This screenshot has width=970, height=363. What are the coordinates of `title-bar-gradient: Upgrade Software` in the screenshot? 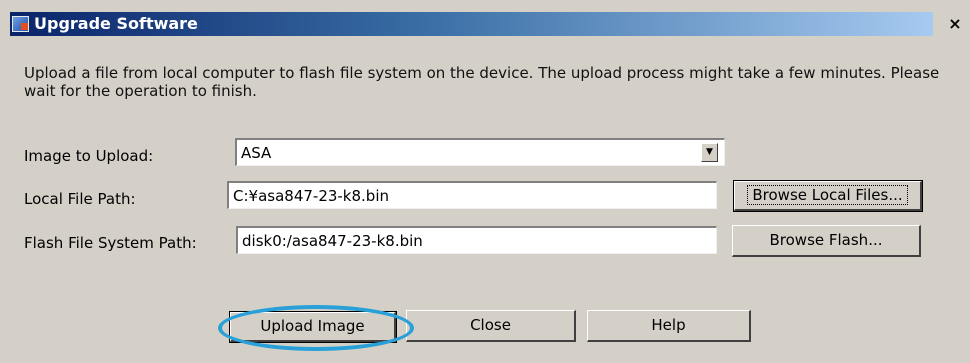 It's located at (471, 24).